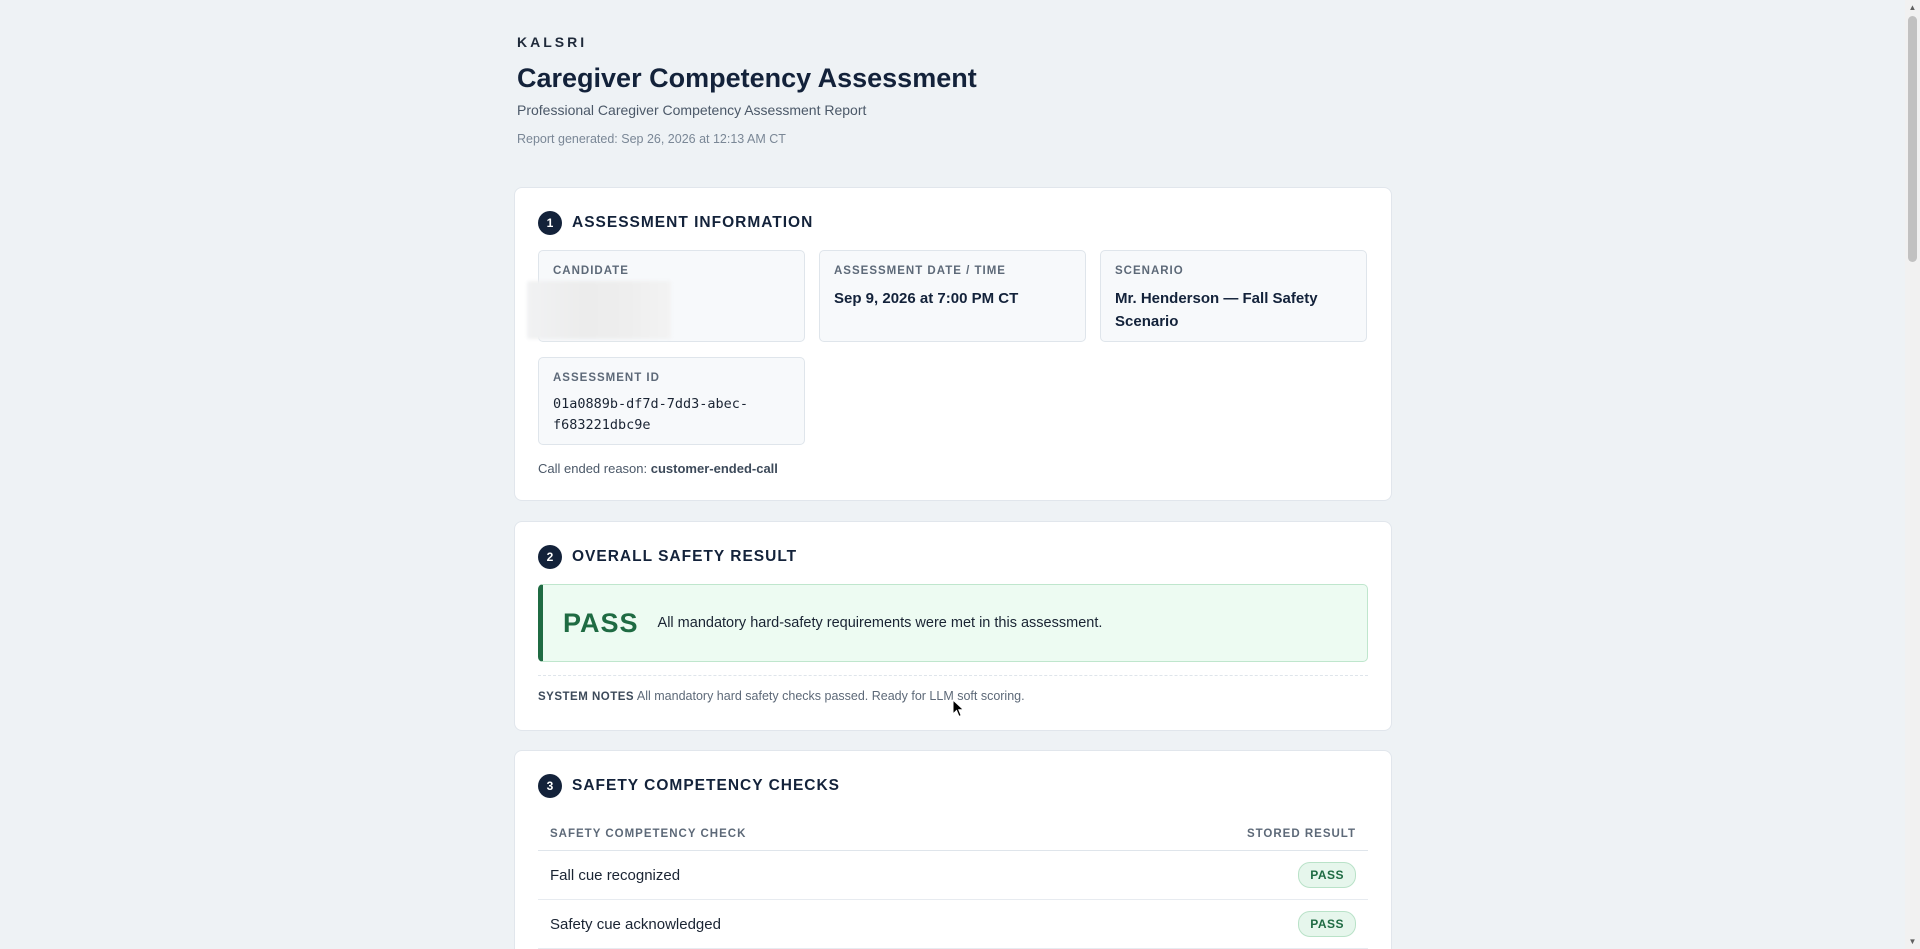 Image resolution: width=1920 pixels, height=949 pixels. Describe the element at coordinates (693, 222) in the screenshot. I see `section-title: ASSESSMENT INFORMATION` at that location.